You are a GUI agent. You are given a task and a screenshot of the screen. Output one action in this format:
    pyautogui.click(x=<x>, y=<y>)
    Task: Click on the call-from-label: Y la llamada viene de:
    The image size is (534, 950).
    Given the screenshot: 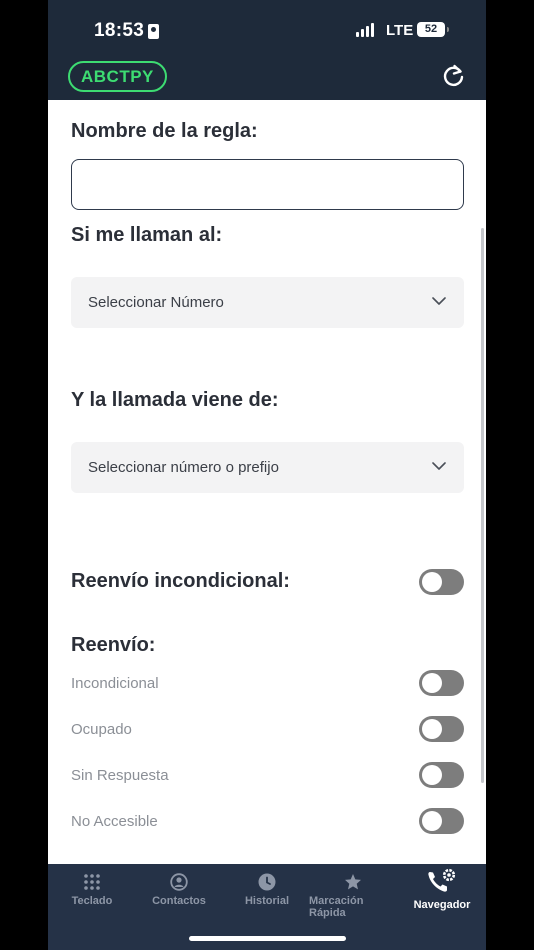 What is the action you would take?
    pyautogui.click(x=175, y=400)
    